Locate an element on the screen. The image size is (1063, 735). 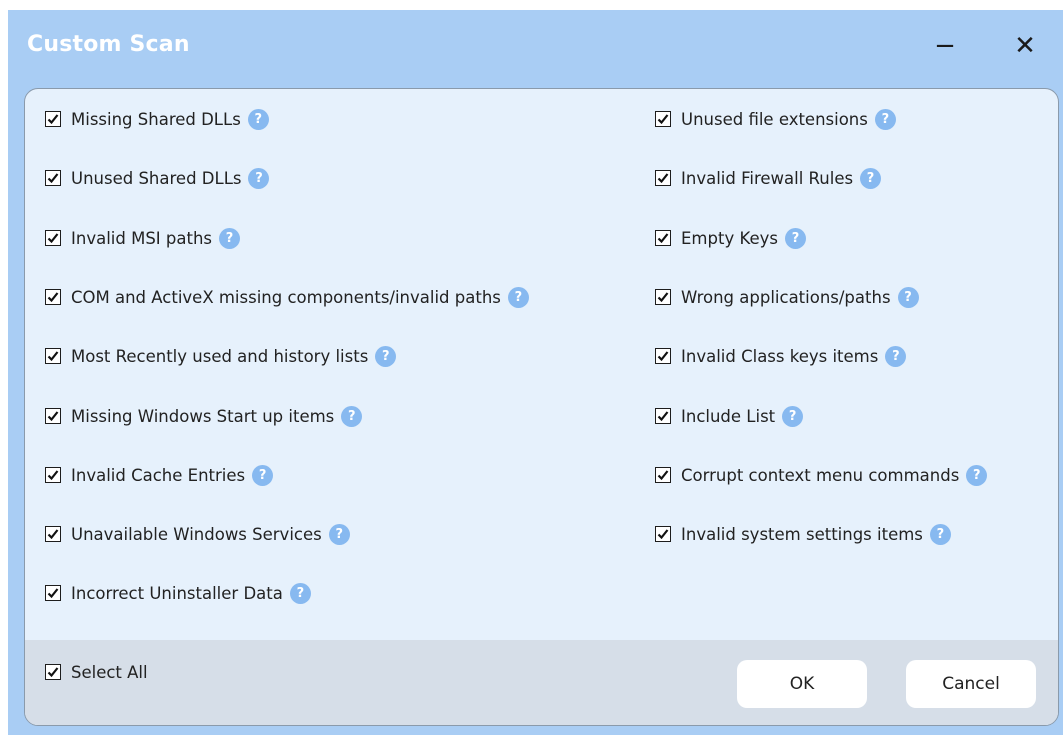
scan-option-row: Wrong applications/paths? is located at coordinates (787, 297).